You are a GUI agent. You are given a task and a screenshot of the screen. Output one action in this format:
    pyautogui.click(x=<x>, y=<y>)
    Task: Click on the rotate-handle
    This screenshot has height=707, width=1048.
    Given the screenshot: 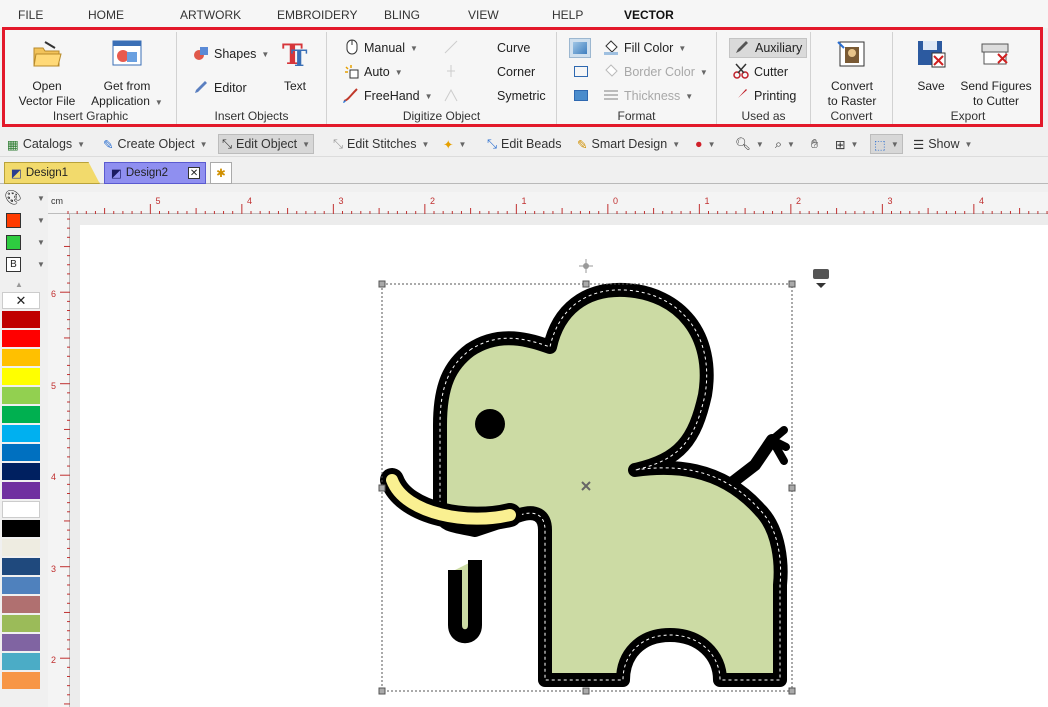 What is the action you would take?
    pyautogui.click(x=586, y=266)
    